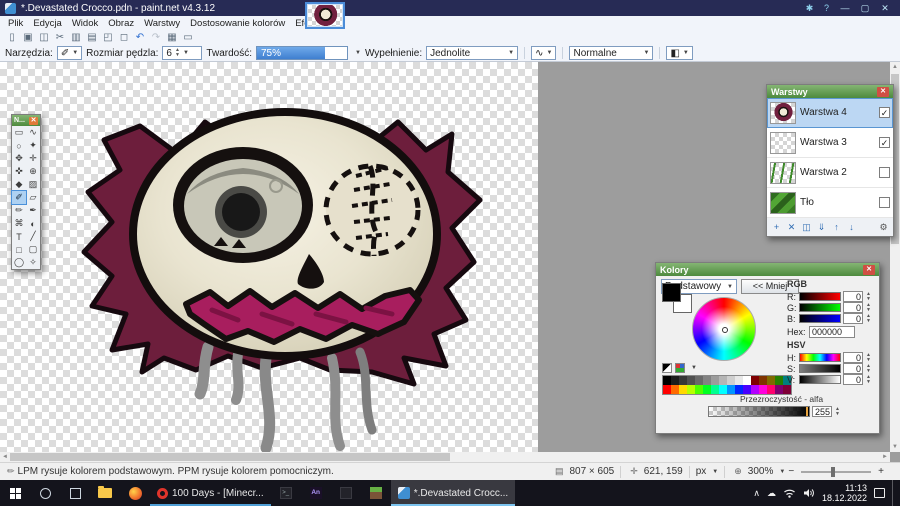 The height and width of the screenshot is (506, 900). Describe the element at coordinates (845, 8) in the screenshot. I see `minimize-button: —` at that location.